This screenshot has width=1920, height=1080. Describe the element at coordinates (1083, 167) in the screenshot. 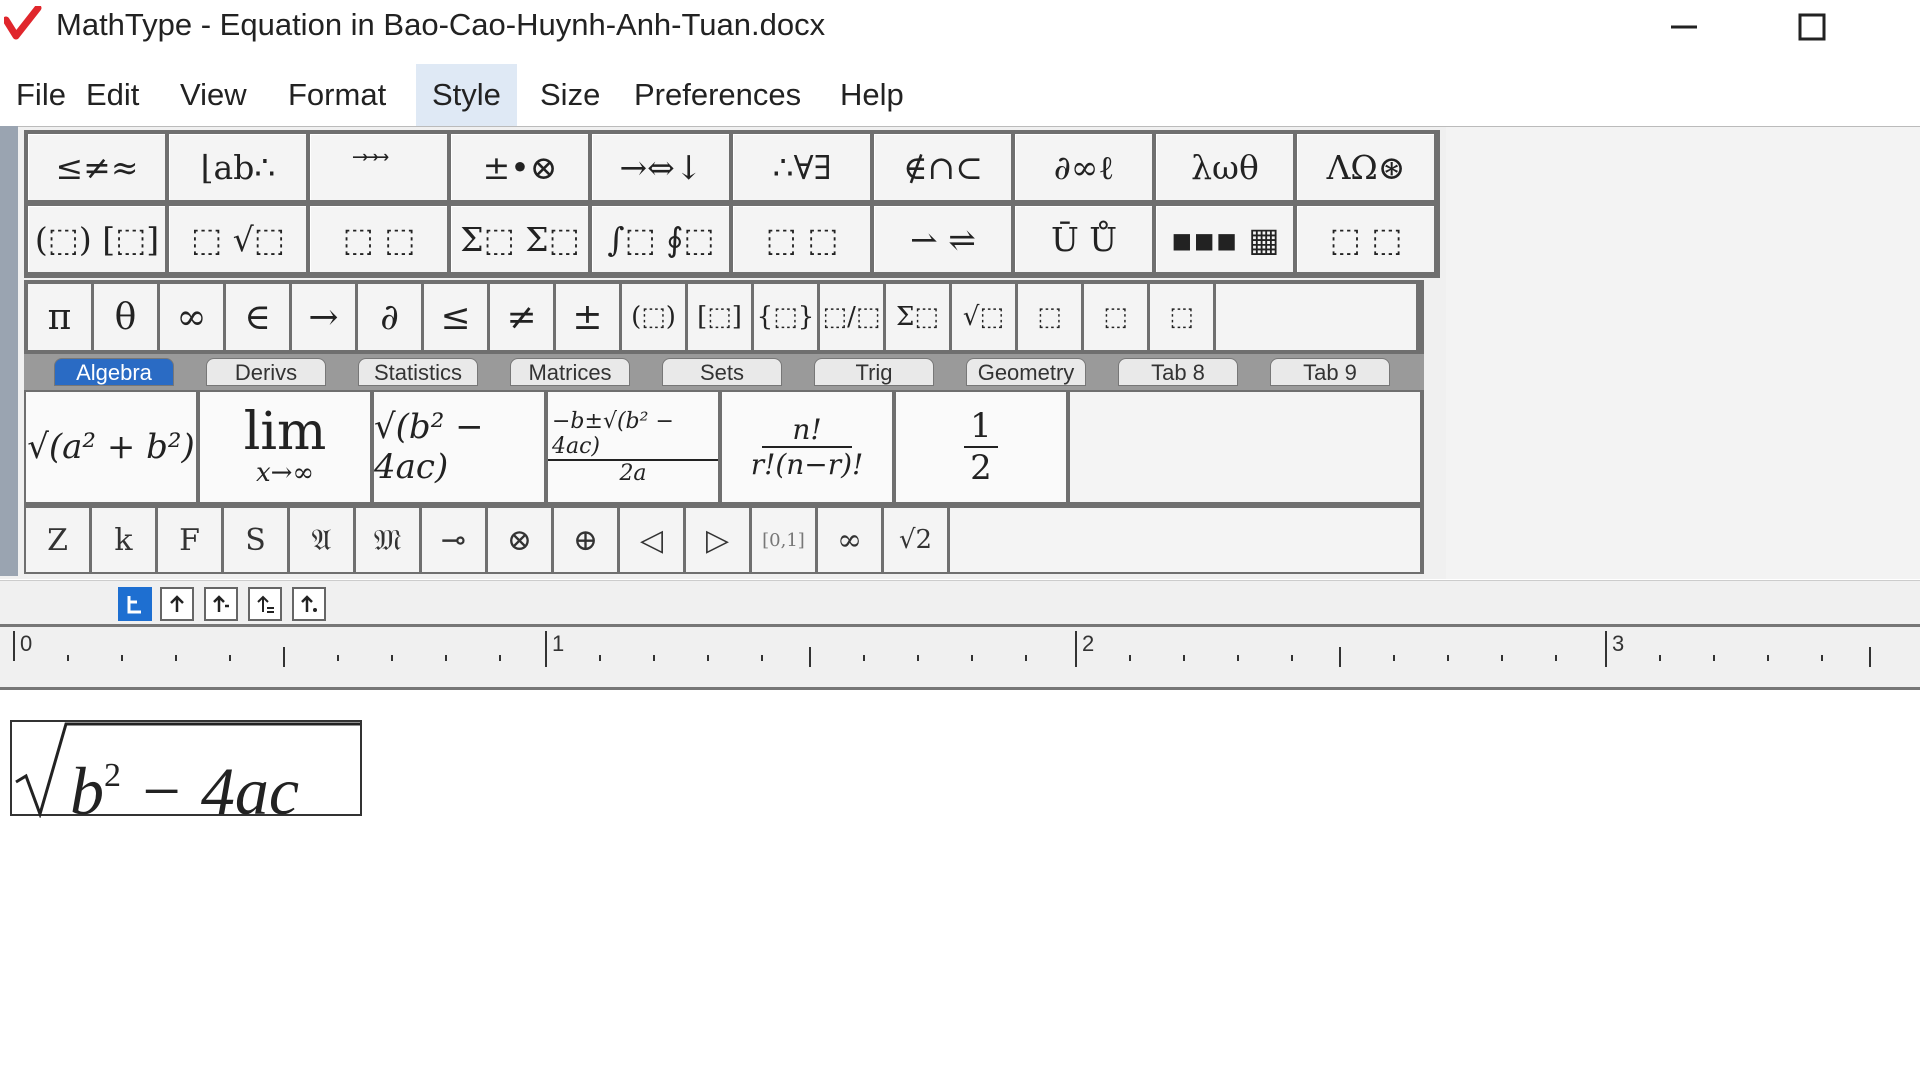

I see `misc-symbols-palette-button: ∂∞ℓ` at that location.